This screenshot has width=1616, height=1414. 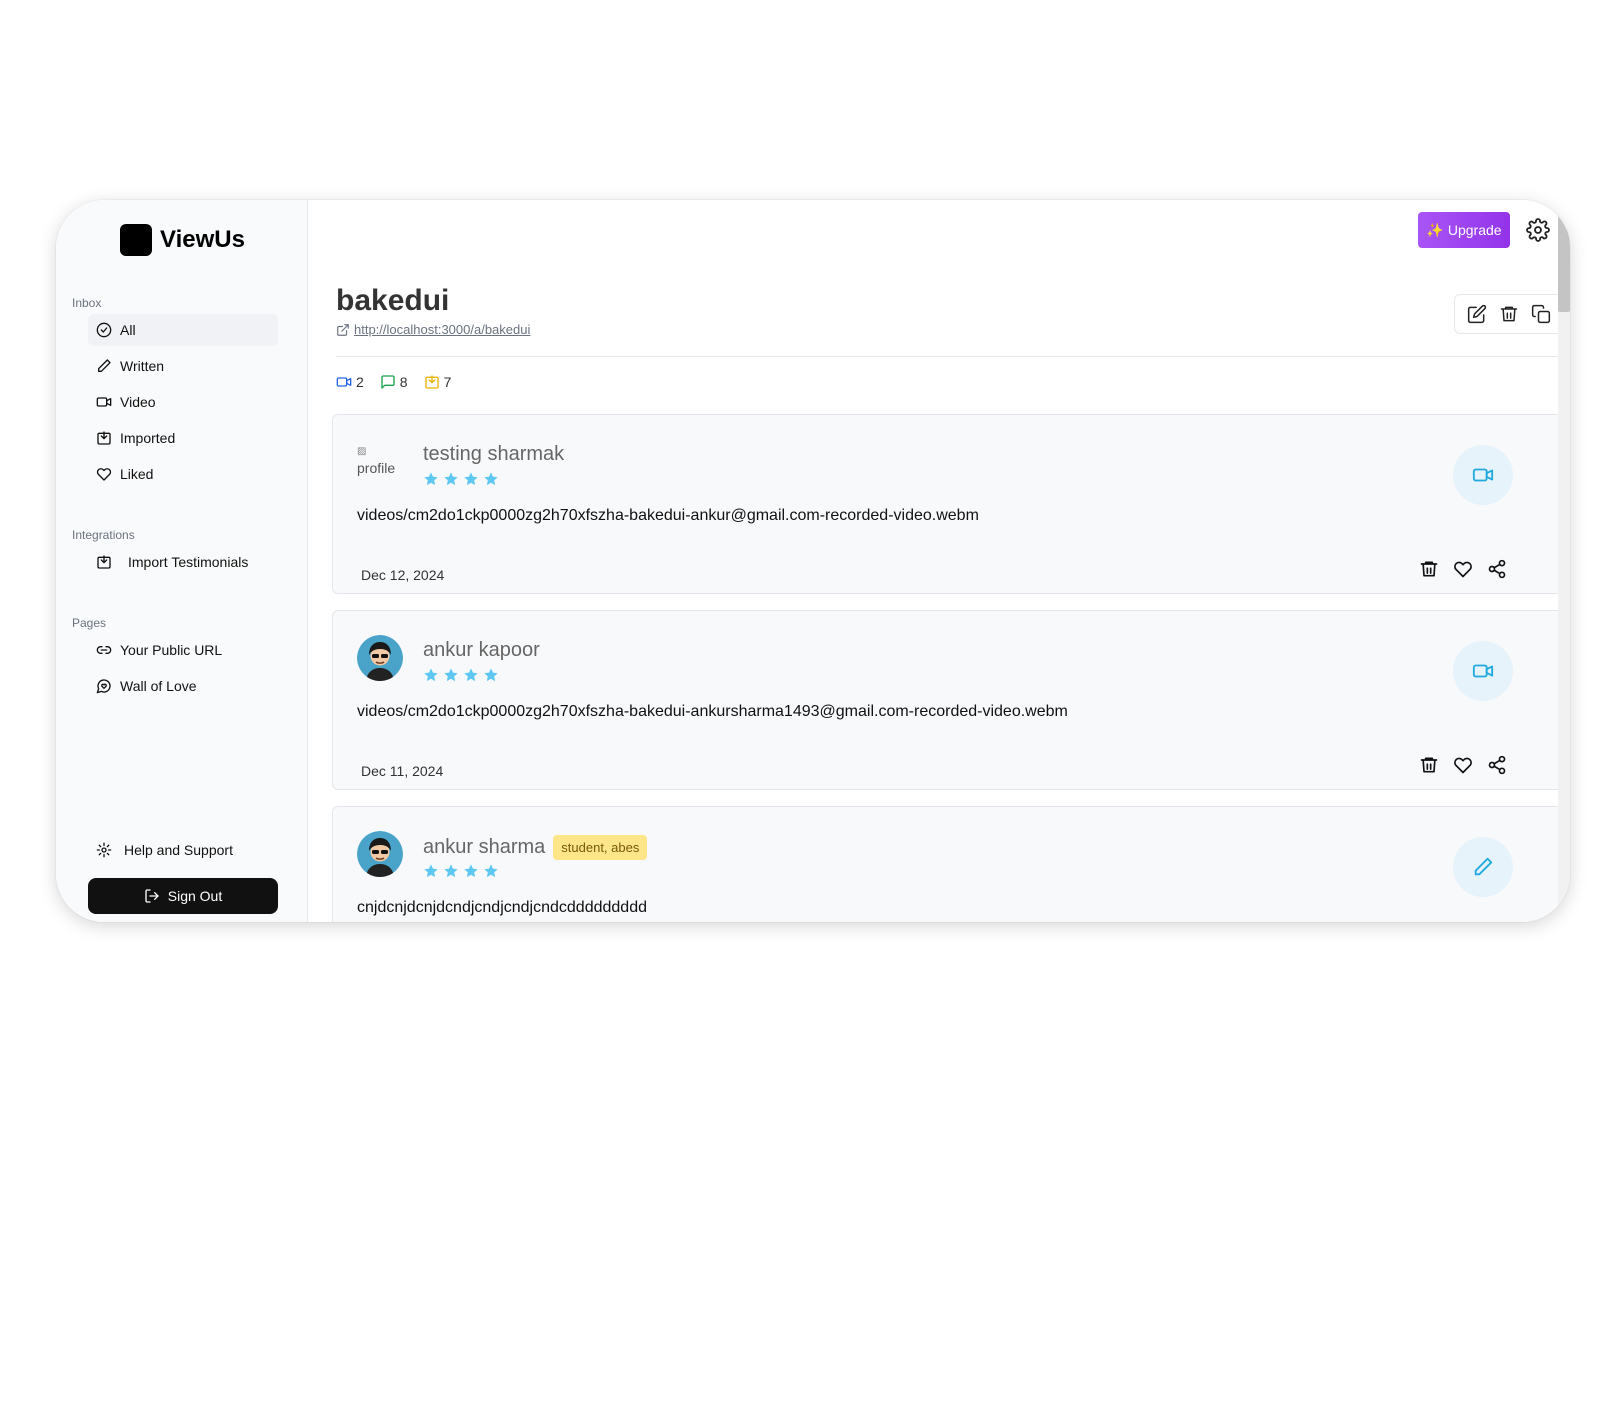 I want to click on reviewer-name-row: ankur sharma student, abes, so click(x=535, y=847).